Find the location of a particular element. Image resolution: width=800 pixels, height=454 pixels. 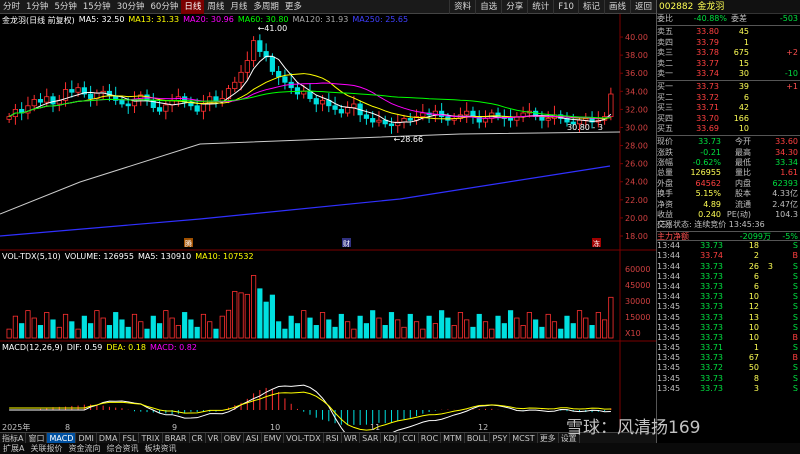

book-label: 卖三 is located at coordinates (665, 53).